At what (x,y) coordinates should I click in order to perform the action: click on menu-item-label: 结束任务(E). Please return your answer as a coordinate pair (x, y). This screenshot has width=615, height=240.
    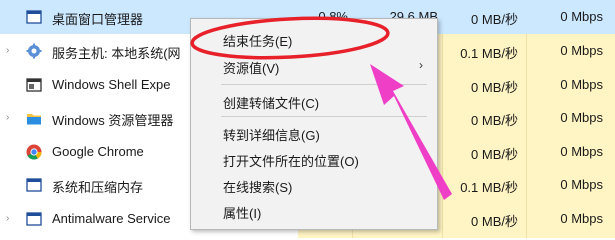
    Looking at the image, I should click on (258, 41).